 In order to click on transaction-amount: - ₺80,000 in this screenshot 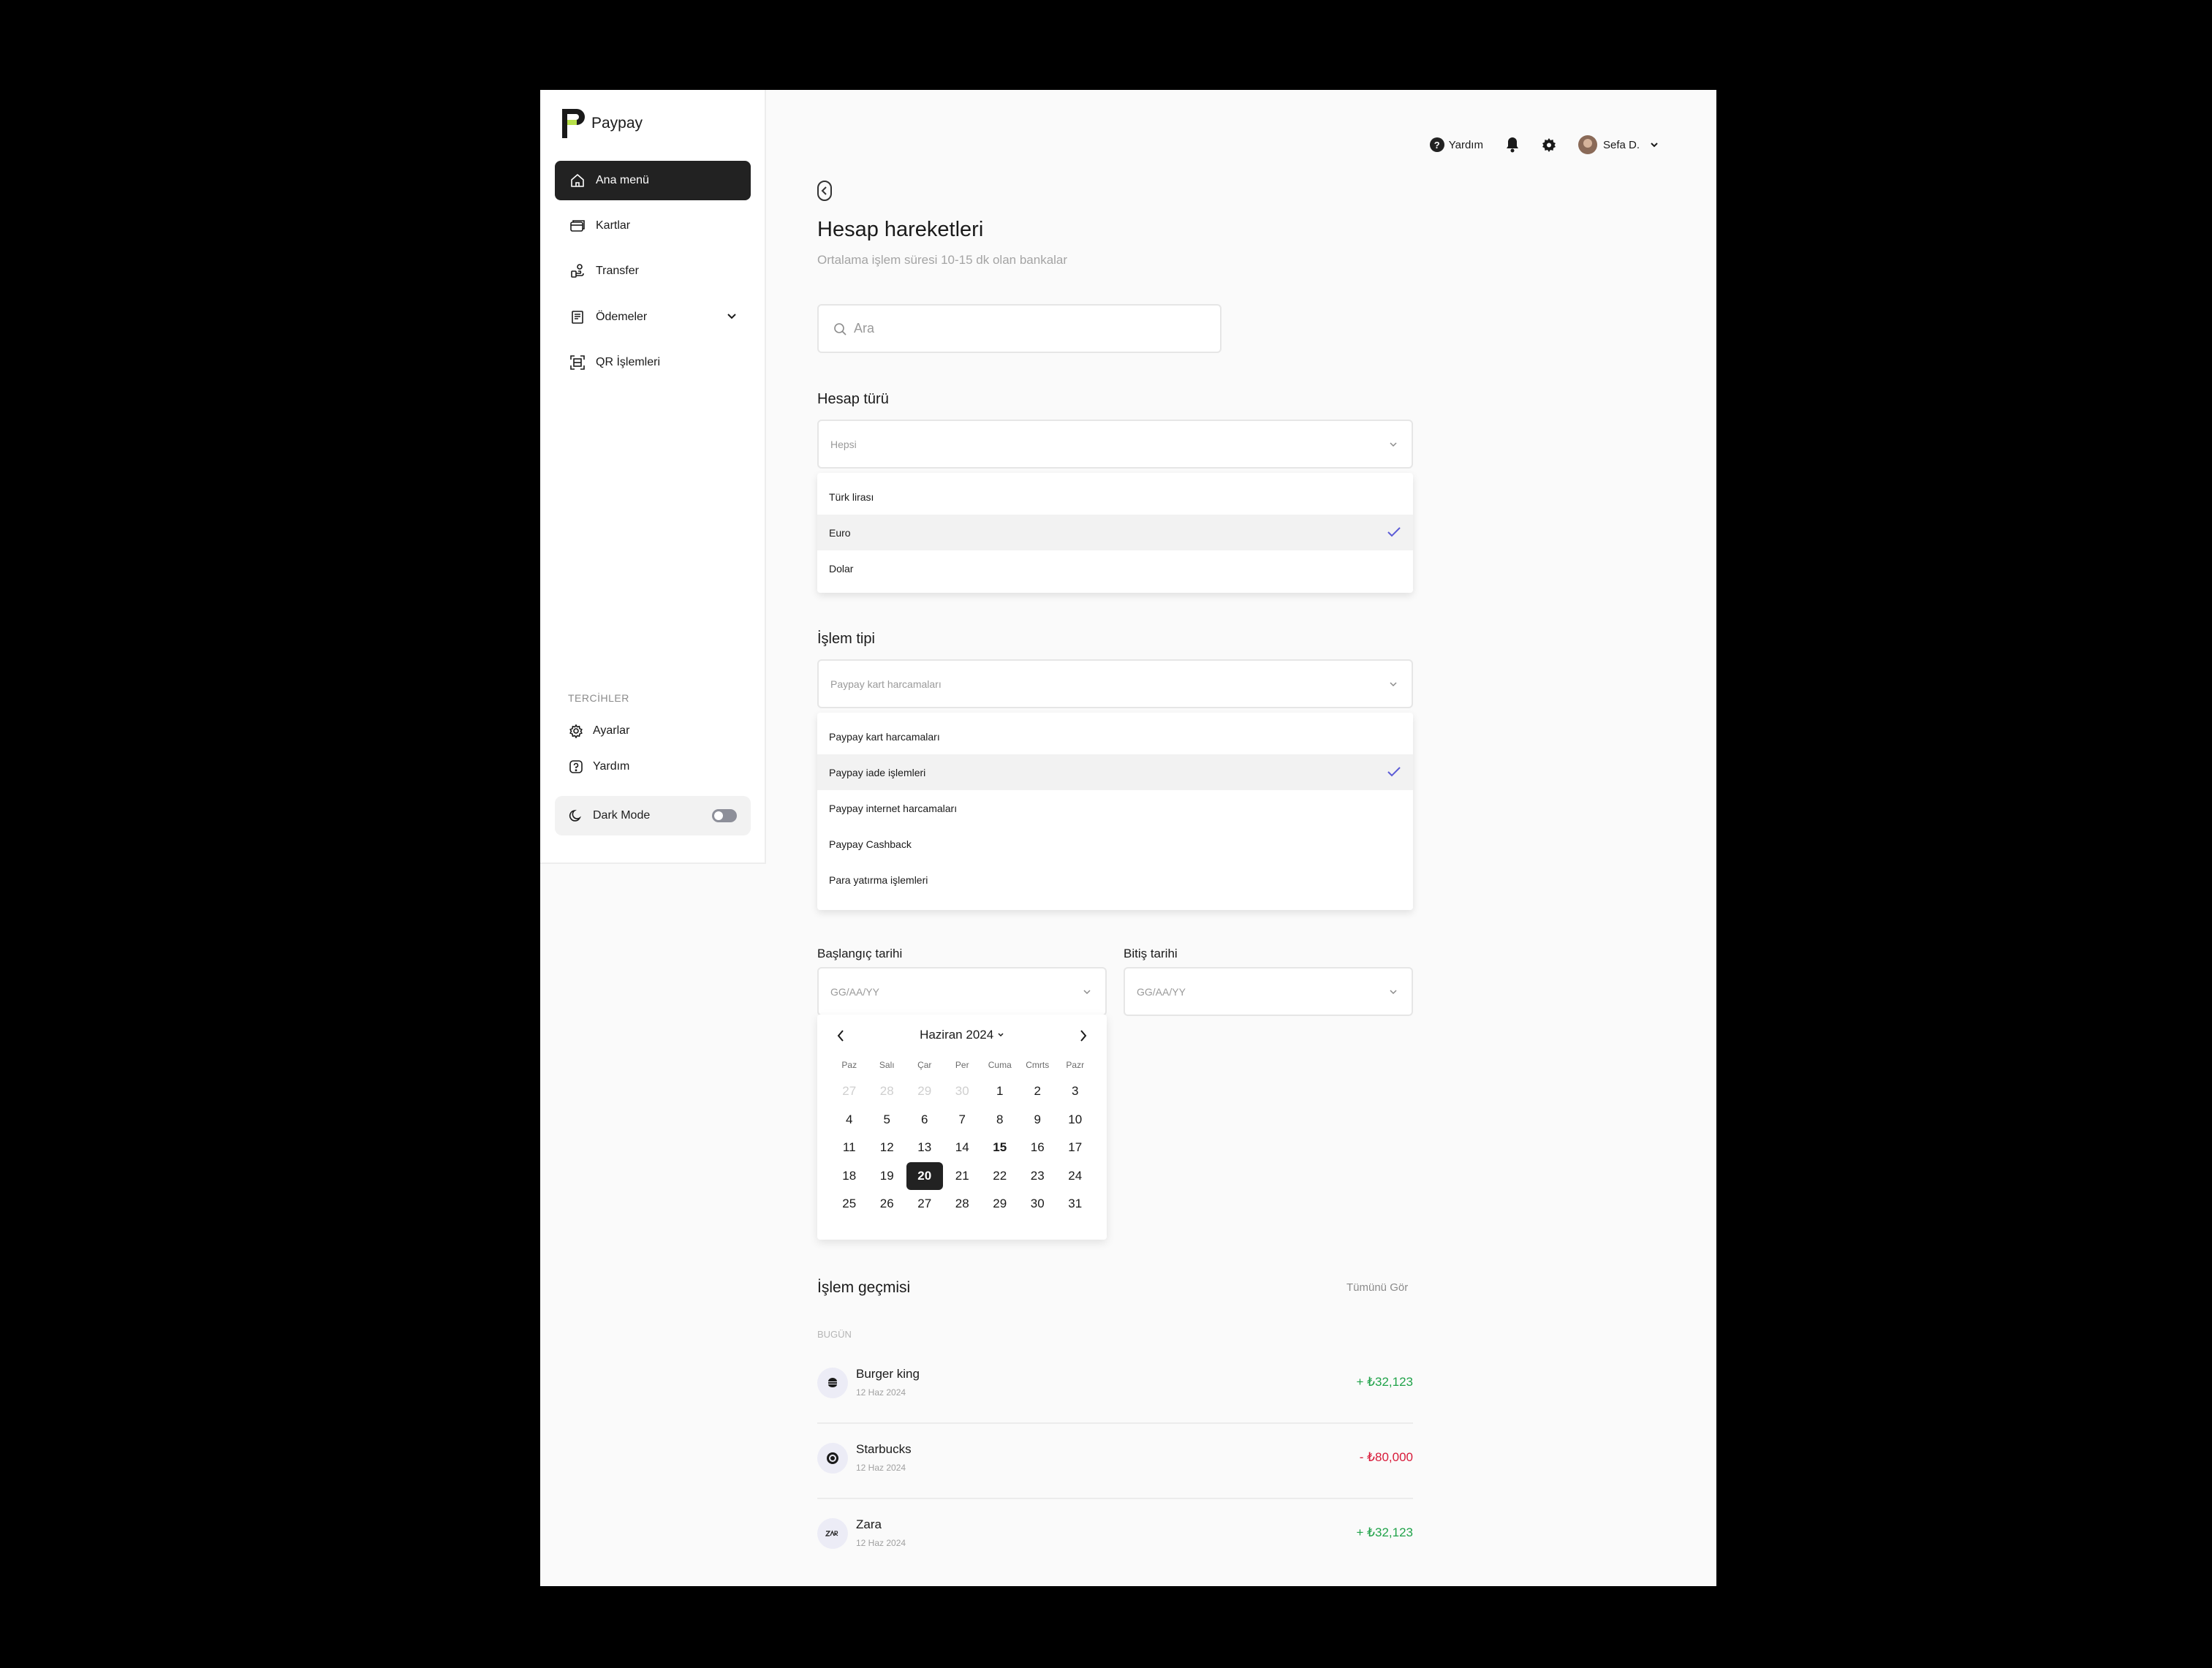, I will do `click(1386, 1457)`.